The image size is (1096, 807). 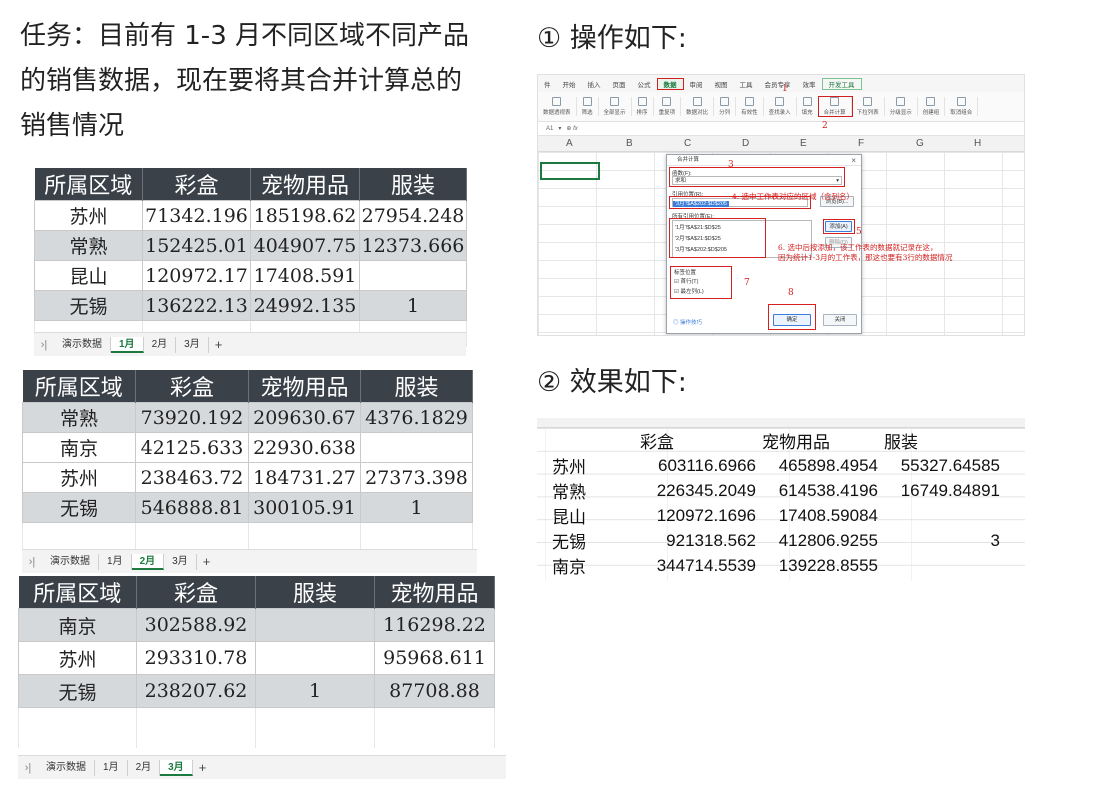 What do you see at coordinates (305, 305) in the screenshot?
I see `table-cell: 24992.135` at bounding box center [305, 305].